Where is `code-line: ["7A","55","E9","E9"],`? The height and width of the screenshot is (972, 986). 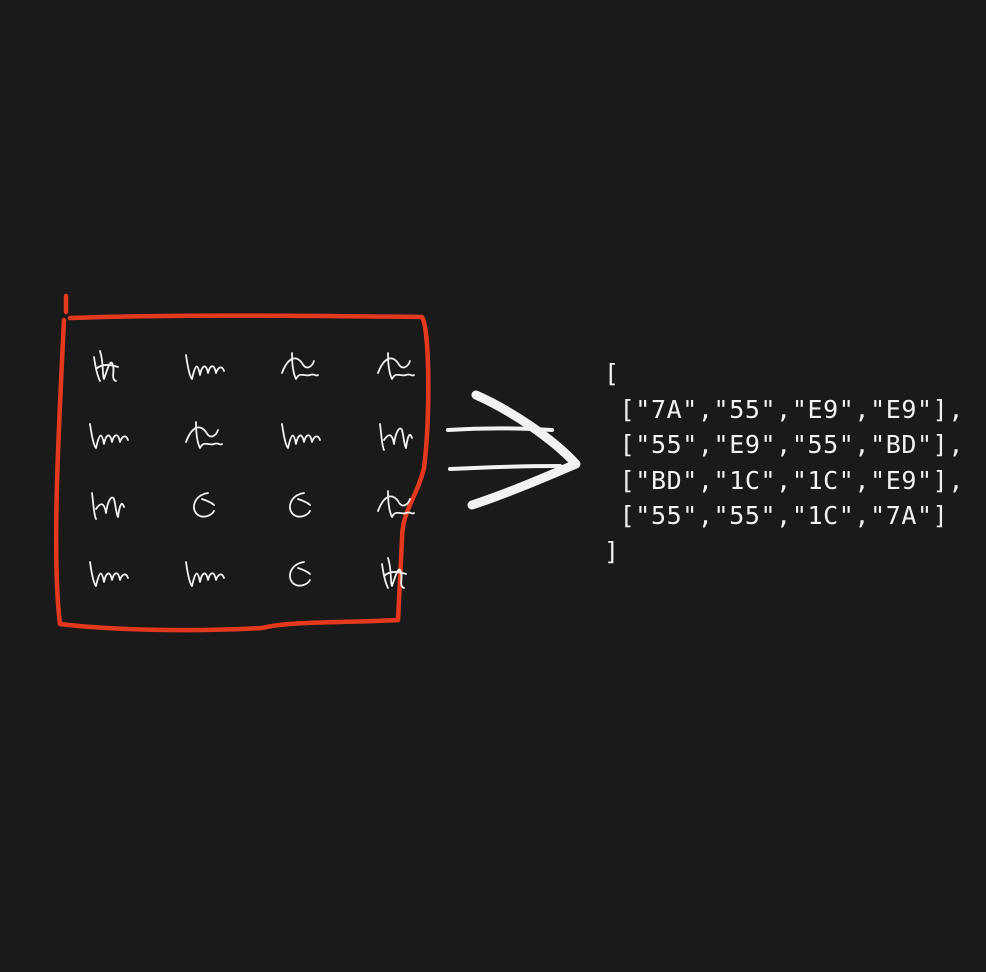 code-line: ["7A","55","E9","E9"], is located at coordinates (784, 409).